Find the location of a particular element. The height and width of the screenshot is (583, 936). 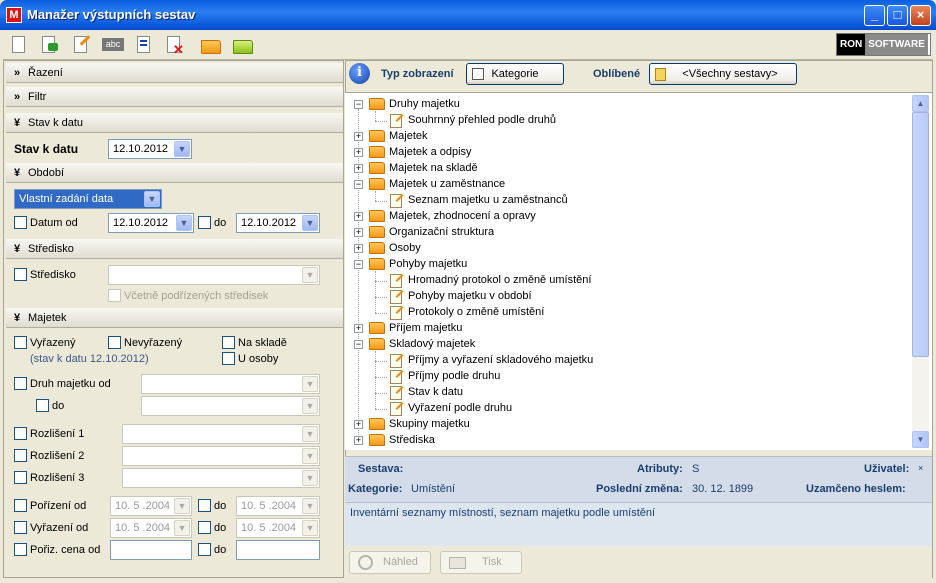

stredisko-select: ▼ is located at coordinates (214, 275).